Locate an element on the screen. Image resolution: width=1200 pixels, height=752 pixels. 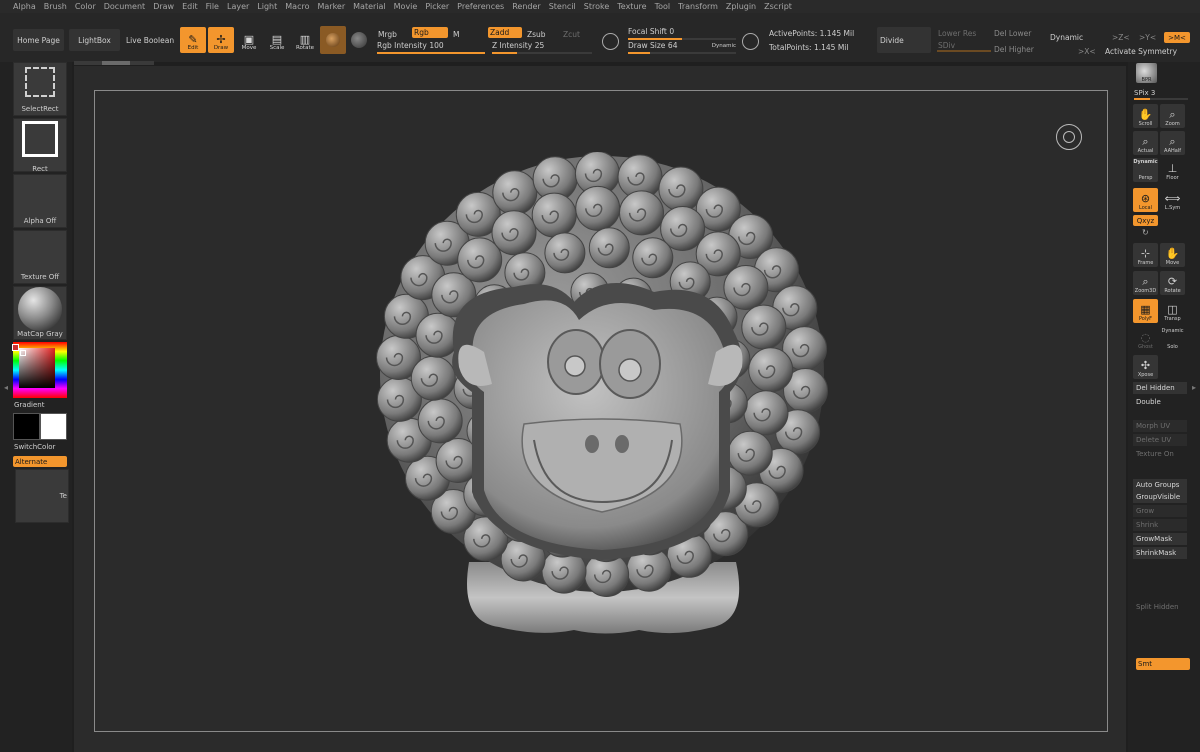
symmetry-m-button: >M< is located at coordinates (1177, 37).